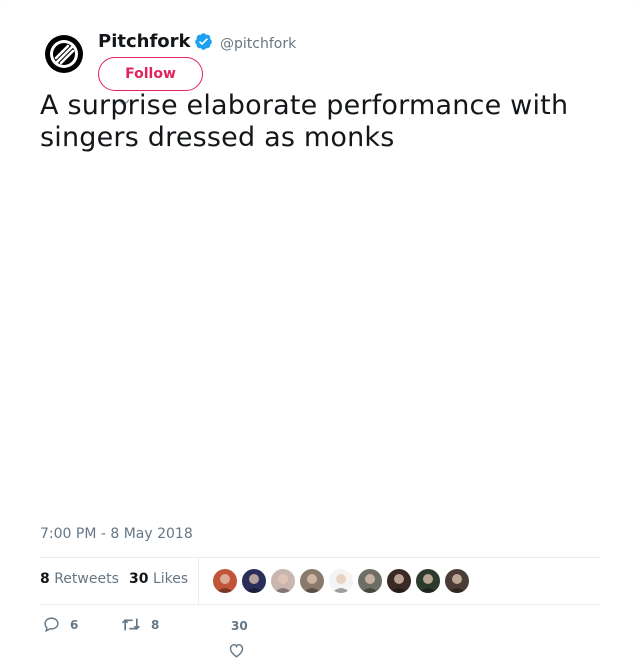  I want to click on retweet-button: 8, so click(140, 624).